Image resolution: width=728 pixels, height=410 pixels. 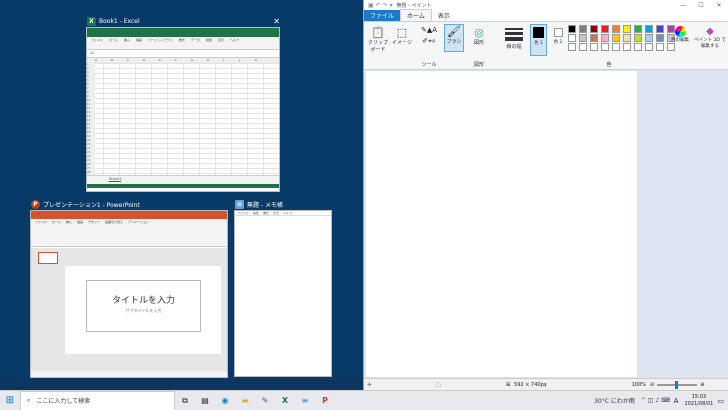 What do you see at coordinates (719, 5) in the screenshot?
I see `close-button: ✕` at bounding box center [719, 5].